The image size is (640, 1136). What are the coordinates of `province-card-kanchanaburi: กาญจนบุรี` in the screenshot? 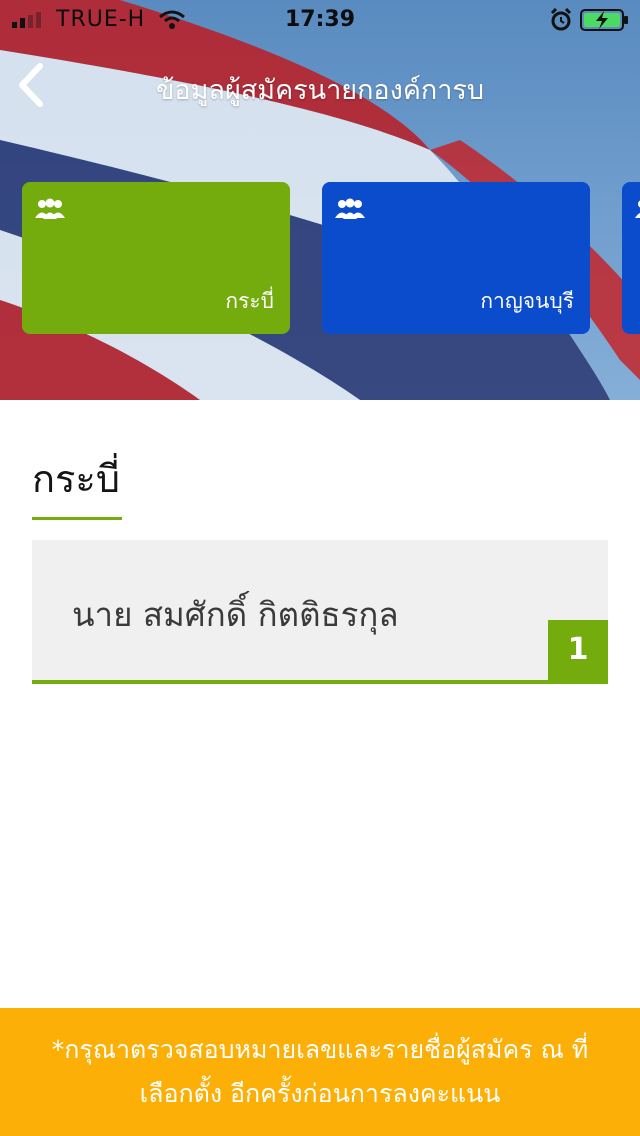 It's located at (456, 258).